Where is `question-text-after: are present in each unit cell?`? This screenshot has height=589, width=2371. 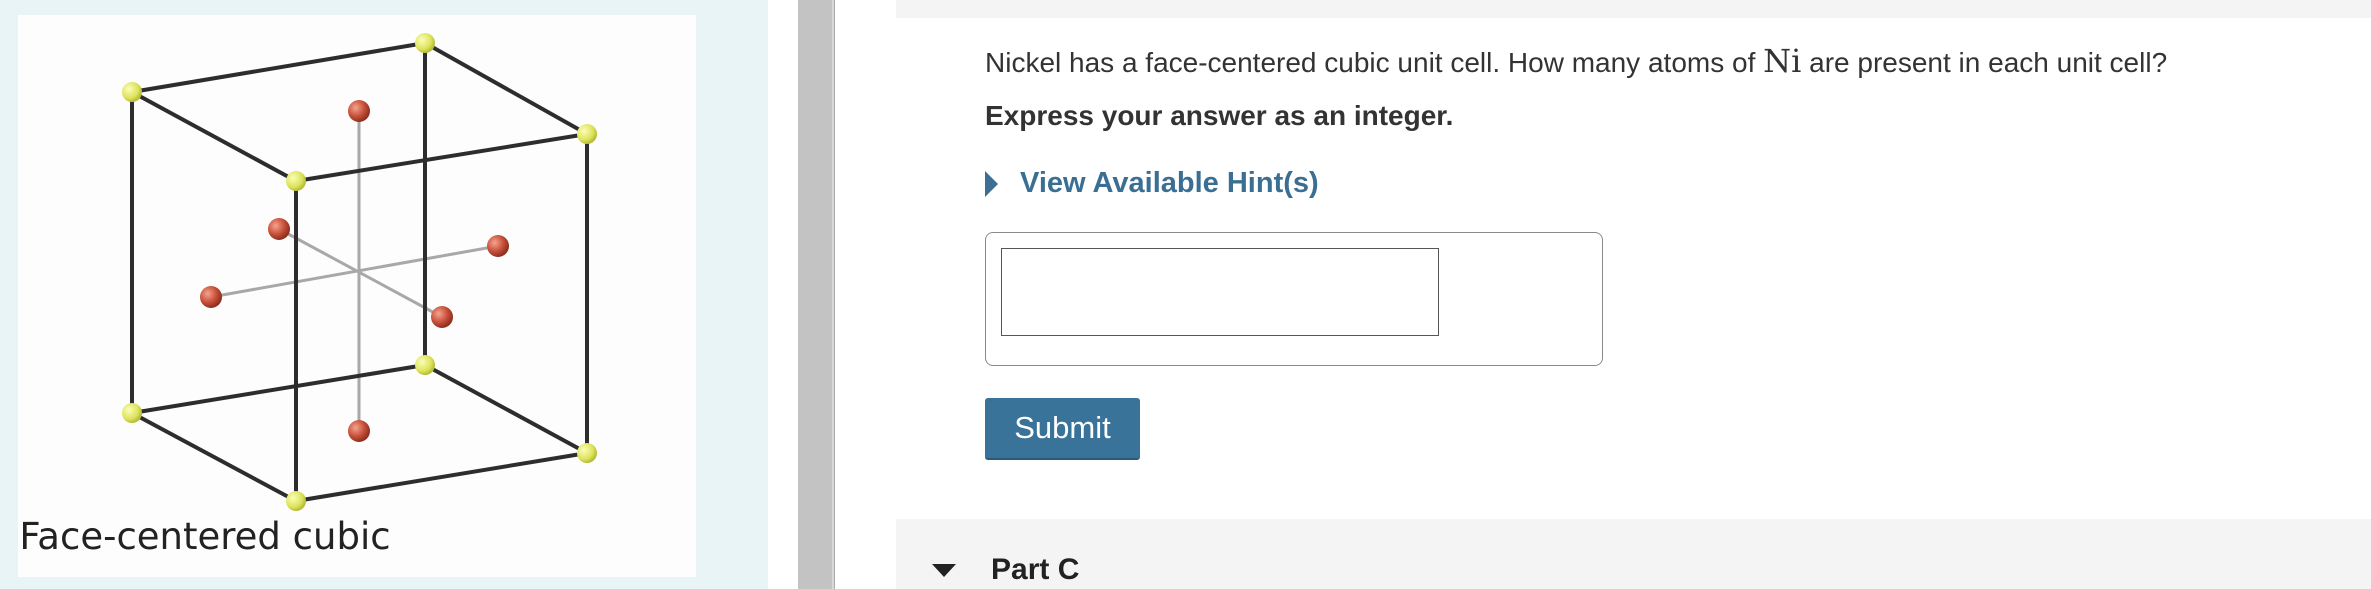
question-text-after: are present in each unit cell? is located at coordinates (1984, 62).